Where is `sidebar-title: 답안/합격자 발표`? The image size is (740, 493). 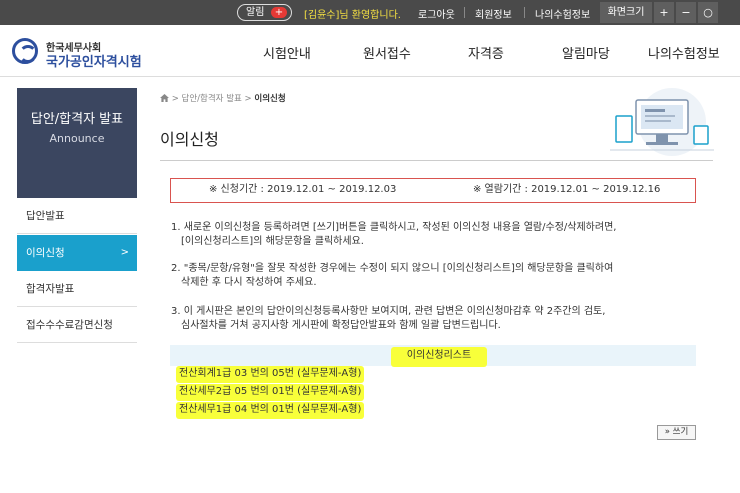 sidebar-title: 답안/합격자 발표 is located at coordinates (77, 119).